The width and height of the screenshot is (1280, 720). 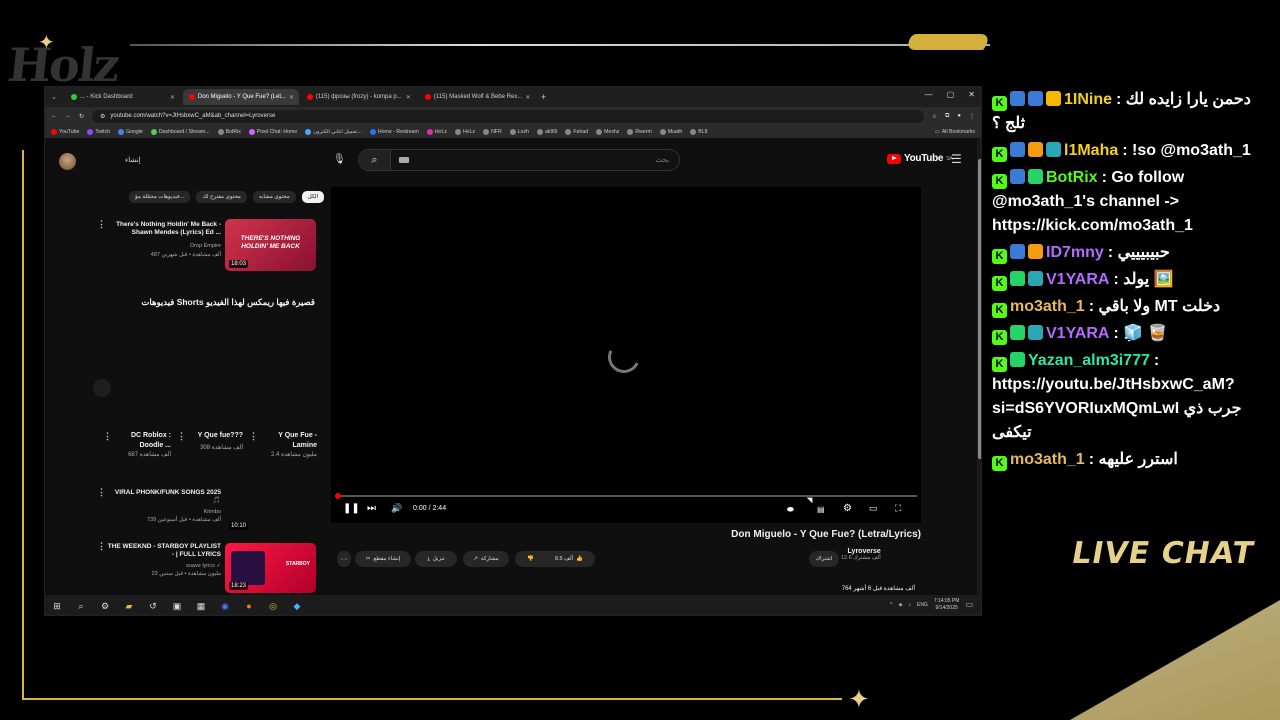 I want to click on chip-recommended: محتوى مقترح لك, so click(x=221, y=197).